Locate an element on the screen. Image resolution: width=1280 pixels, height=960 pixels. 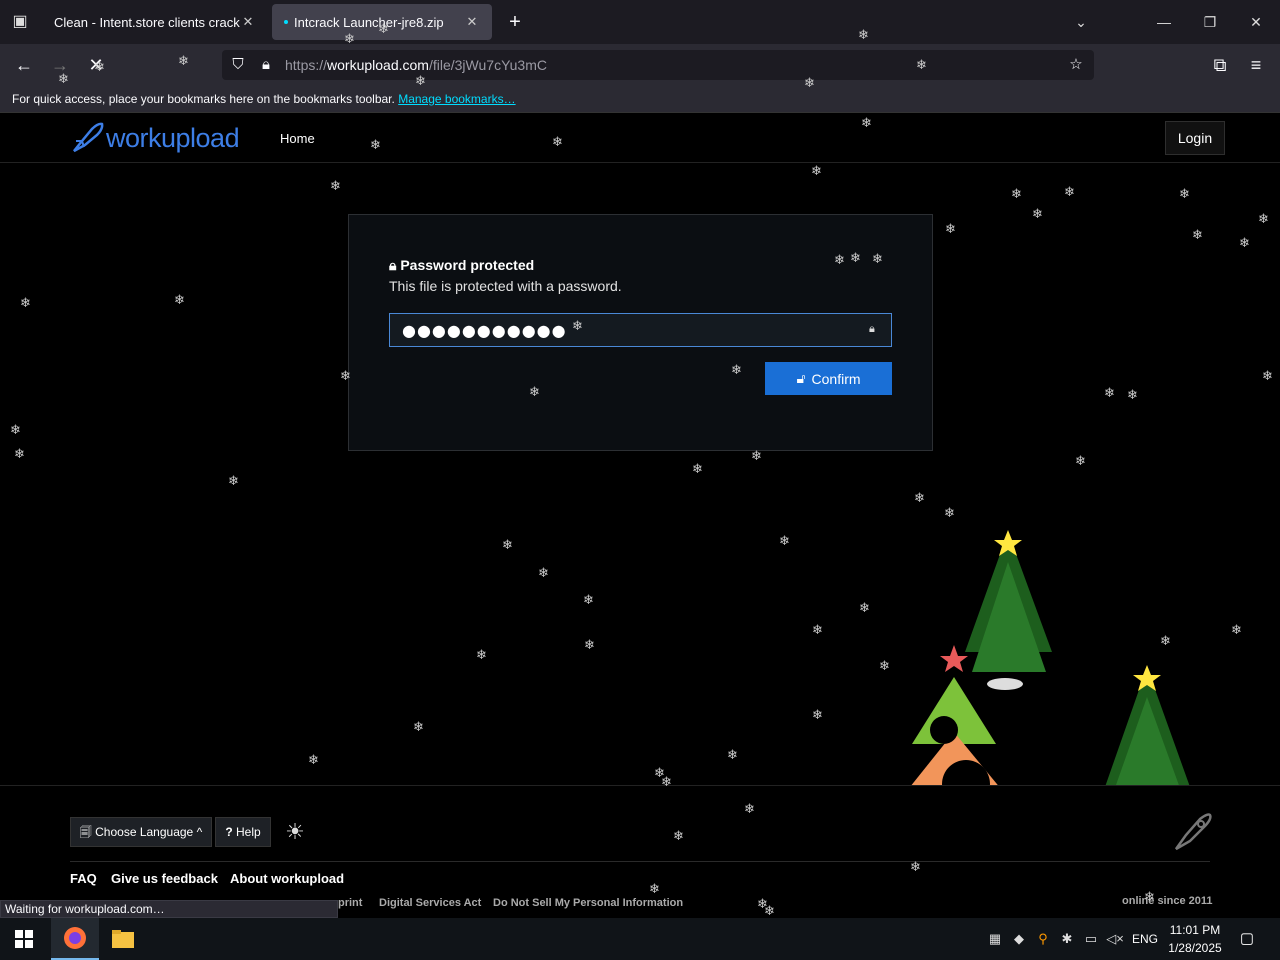
unlock-icon: 🔓︎ is located at coordinates (801, 378).